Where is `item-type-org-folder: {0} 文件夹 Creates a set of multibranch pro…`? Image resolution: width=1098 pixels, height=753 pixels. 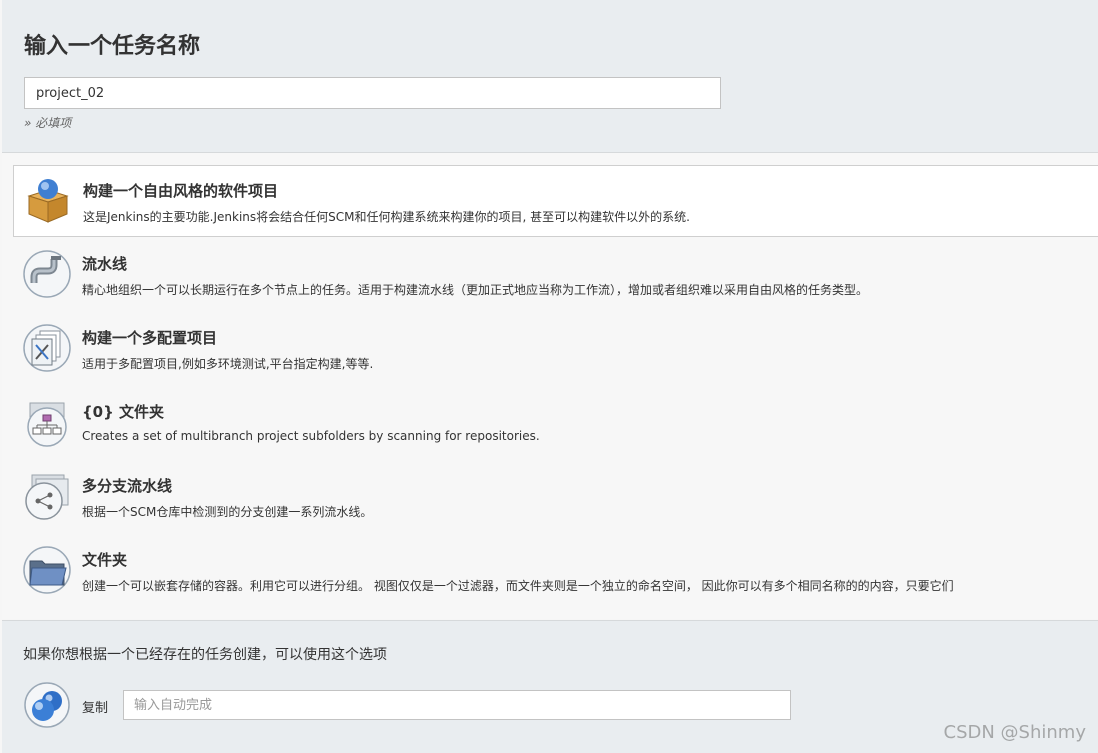
item-type-org-folder: {0} 文件夹 Creates a set of multibranch pro… is located at coordinates (555, 423).